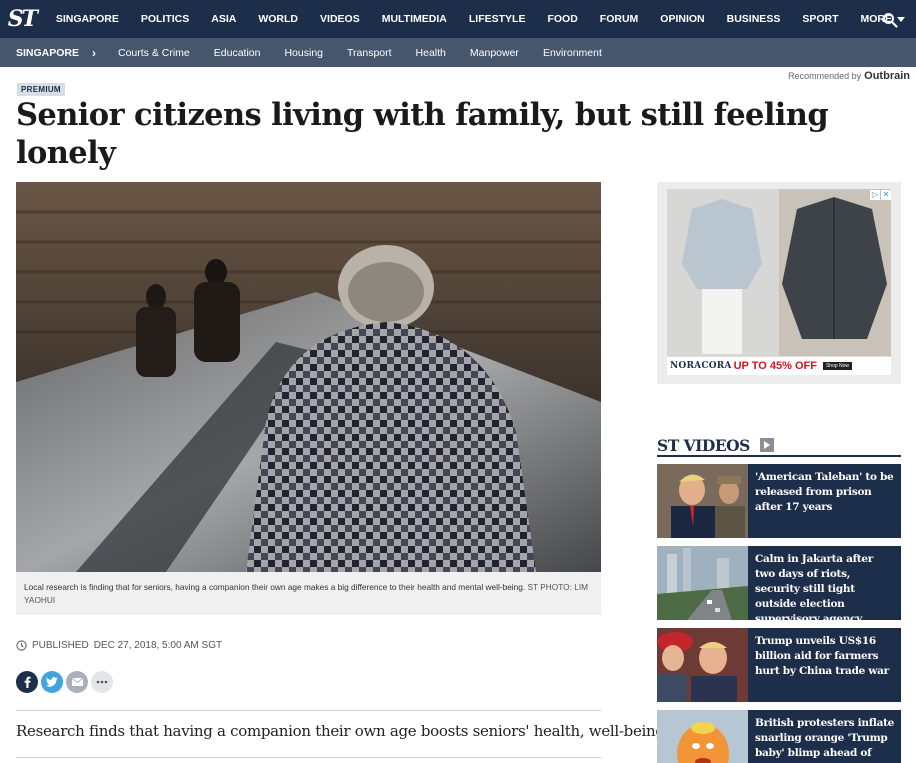 This screenshot has width=916, height=763. I want to click on nav-sport: SPORT, so click(820, 19).